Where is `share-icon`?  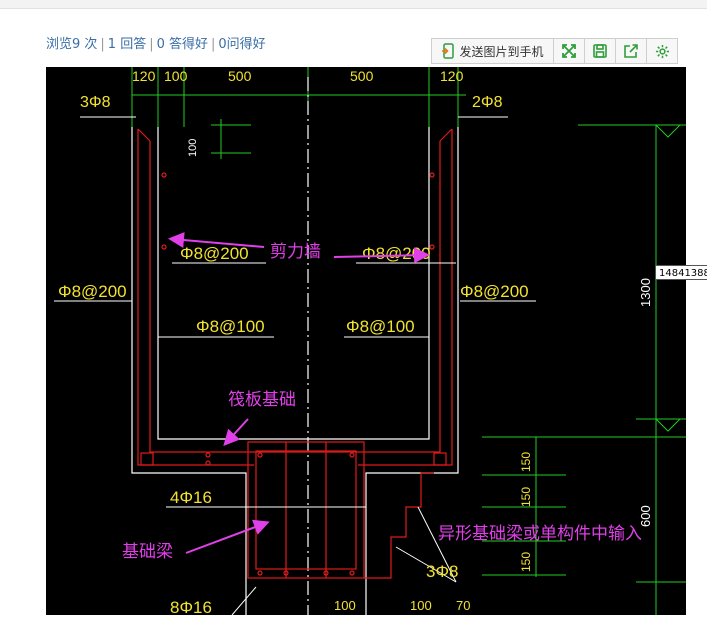 share-icon is located at coordinates (631, 51).